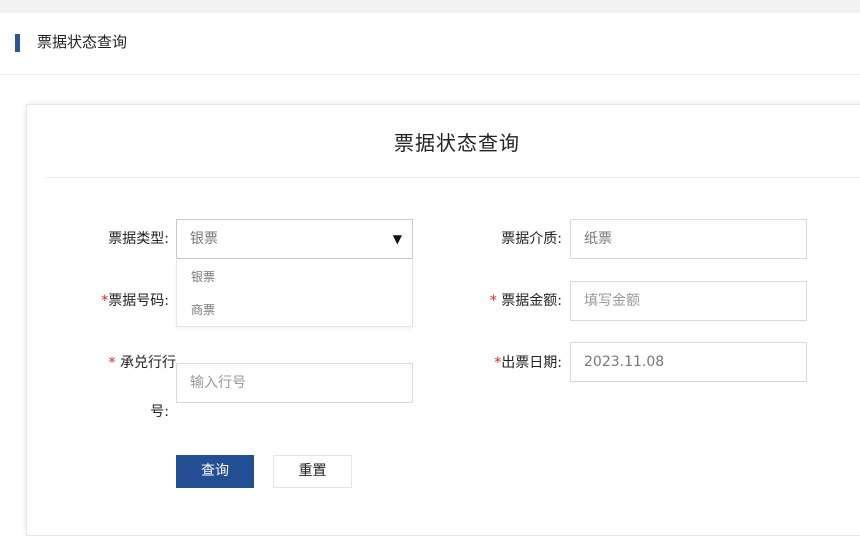 The image size is (860, 536). Describe the element at coordinates (17, 43) in the screenshot. I see `header-accent-bar` at that location.